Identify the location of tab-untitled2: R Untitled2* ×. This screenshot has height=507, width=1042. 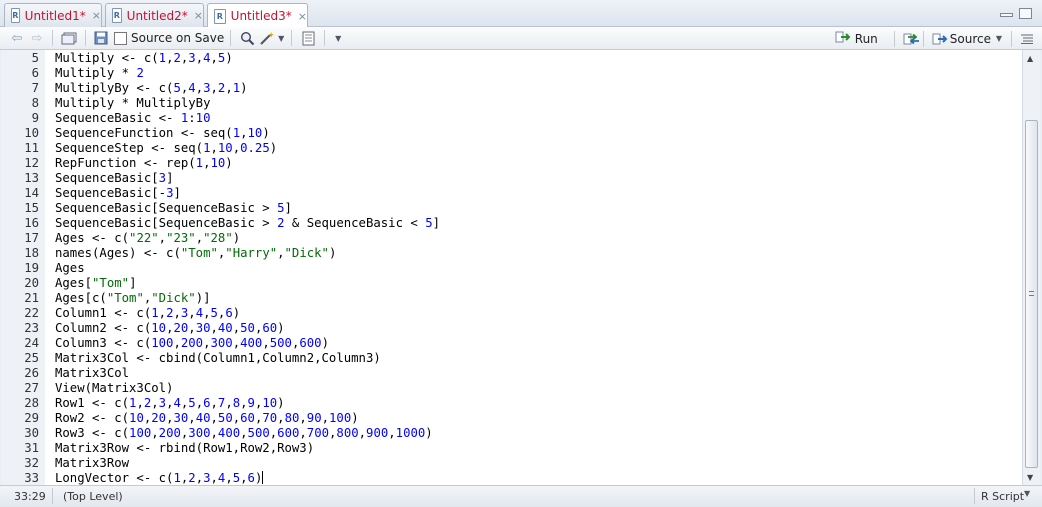
(154, 15).